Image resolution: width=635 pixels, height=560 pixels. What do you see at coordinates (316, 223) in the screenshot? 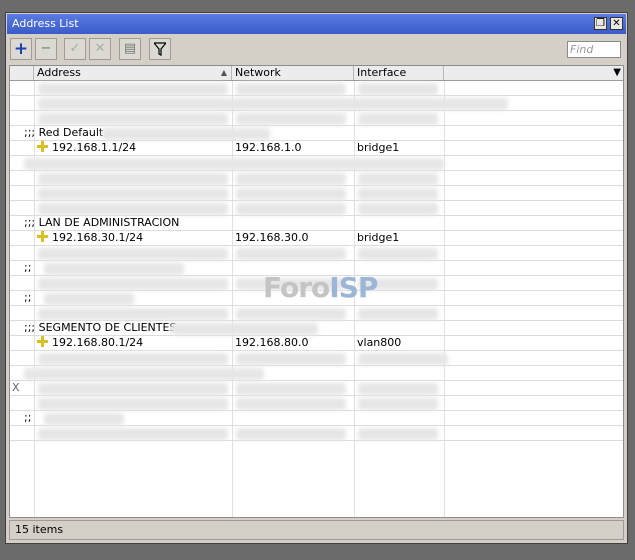
I see `comment-row: ;;; LAN DE ADMINISTRACION` at bounding box center [316, 223].